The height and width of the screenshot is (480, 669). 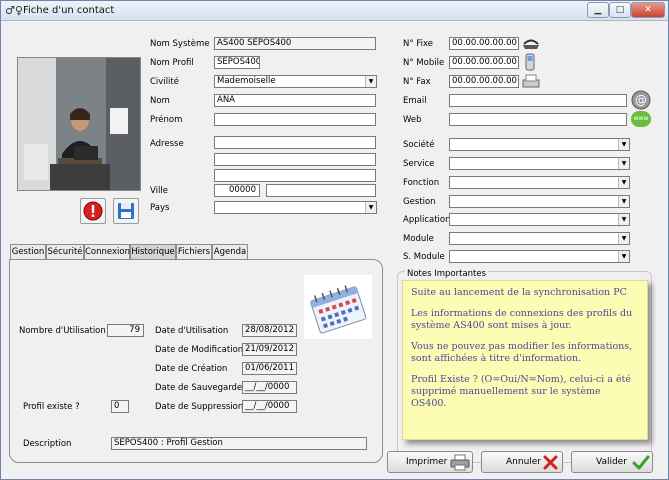 I want to click on nom-systeme-field: AS400 SEPOS400, so click(x=295, y=43).